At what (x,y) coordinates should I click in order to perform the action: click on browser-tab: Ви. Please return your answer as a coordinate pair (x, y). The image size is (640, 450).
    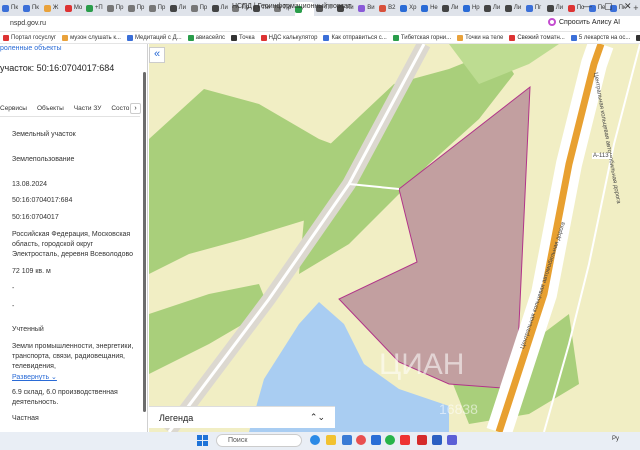
    Looking at the image, I should click on (367, 8).